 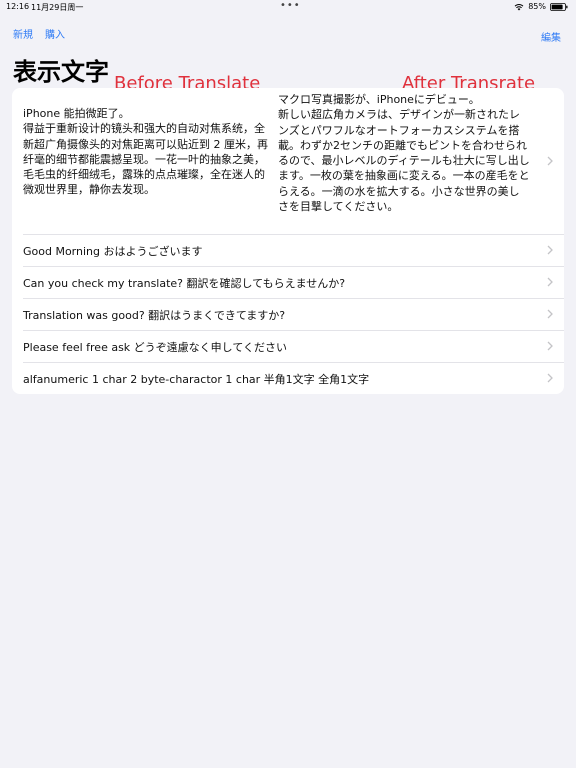 I want to click on list-item: Translation was good? 翻訳はうまくできてますか?, so click(x=288, y=314).